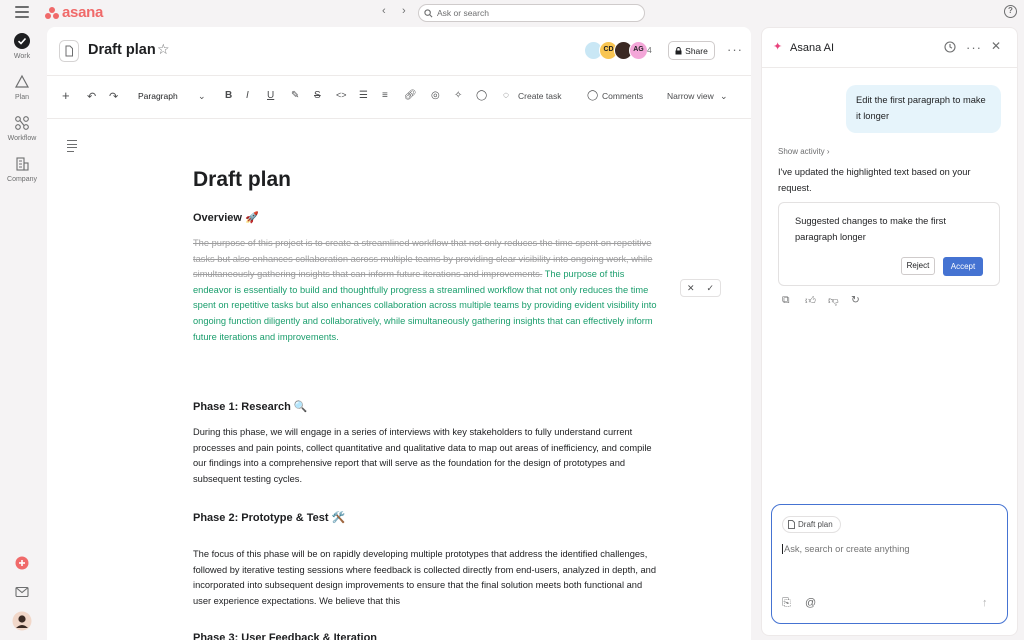 This screenshot has width=1024, height=640. I want to click on page-heading: Draft plan, so click(242, 179).